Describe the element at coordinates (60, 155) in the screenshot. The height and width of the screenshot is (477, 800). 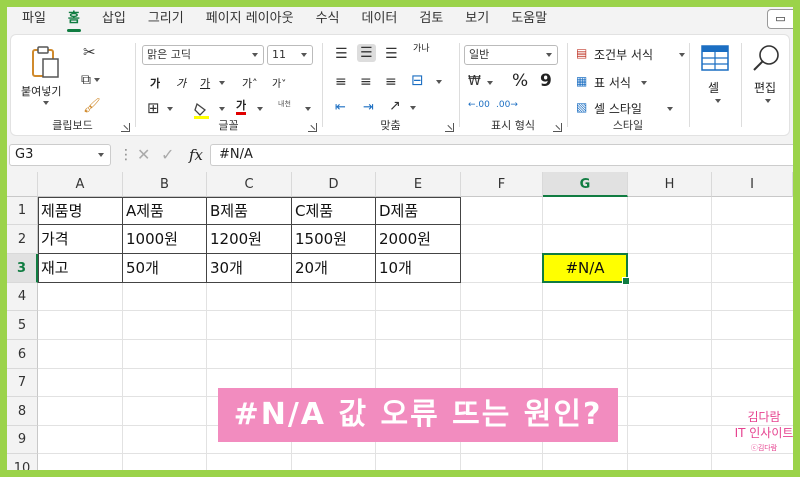
I see `name-box: G3` at that location.